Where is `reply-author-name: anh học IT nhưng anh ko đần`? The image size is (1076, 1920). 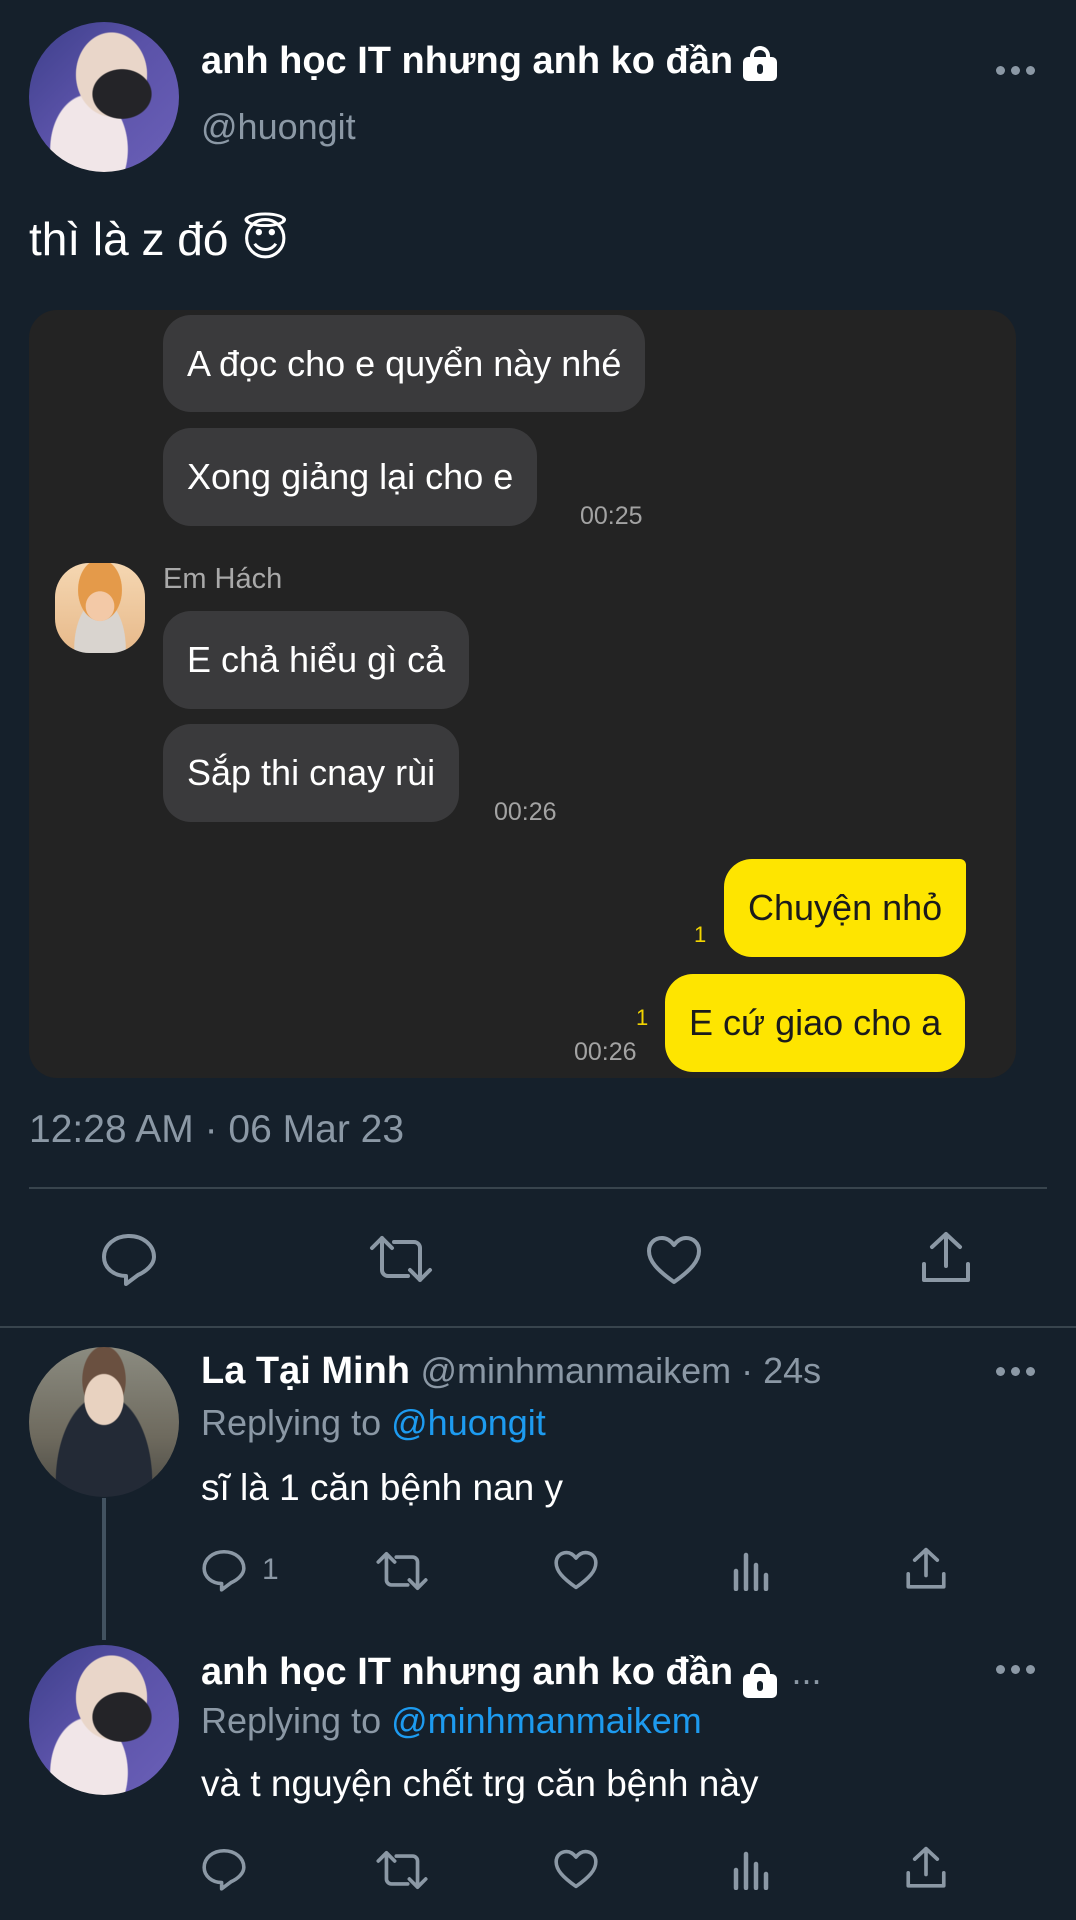
reply-author-name: anh học IT nhưng anh ko đần is located at coordinates (467, 1672).